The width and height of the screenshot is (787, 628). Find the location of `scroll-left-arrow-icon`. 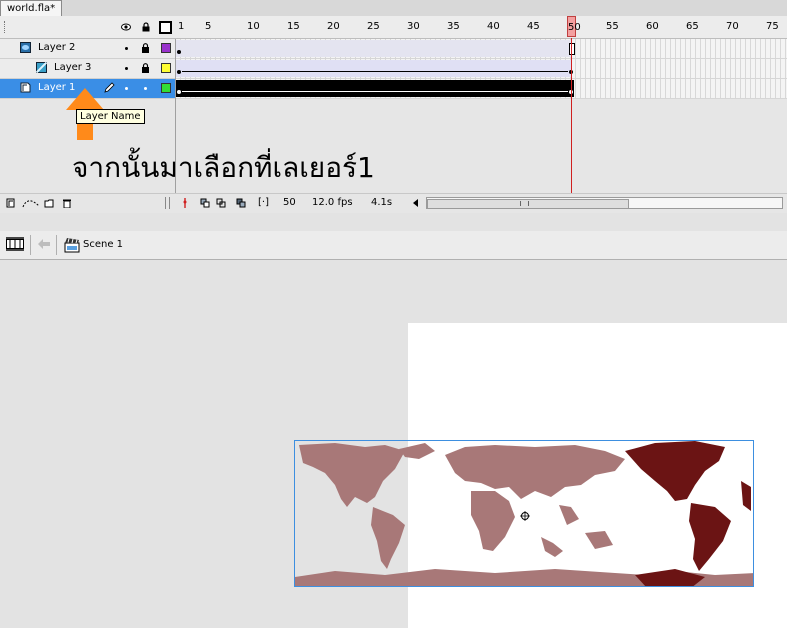

scroll-left-arrow-icon is located at coordinates (415, 203).